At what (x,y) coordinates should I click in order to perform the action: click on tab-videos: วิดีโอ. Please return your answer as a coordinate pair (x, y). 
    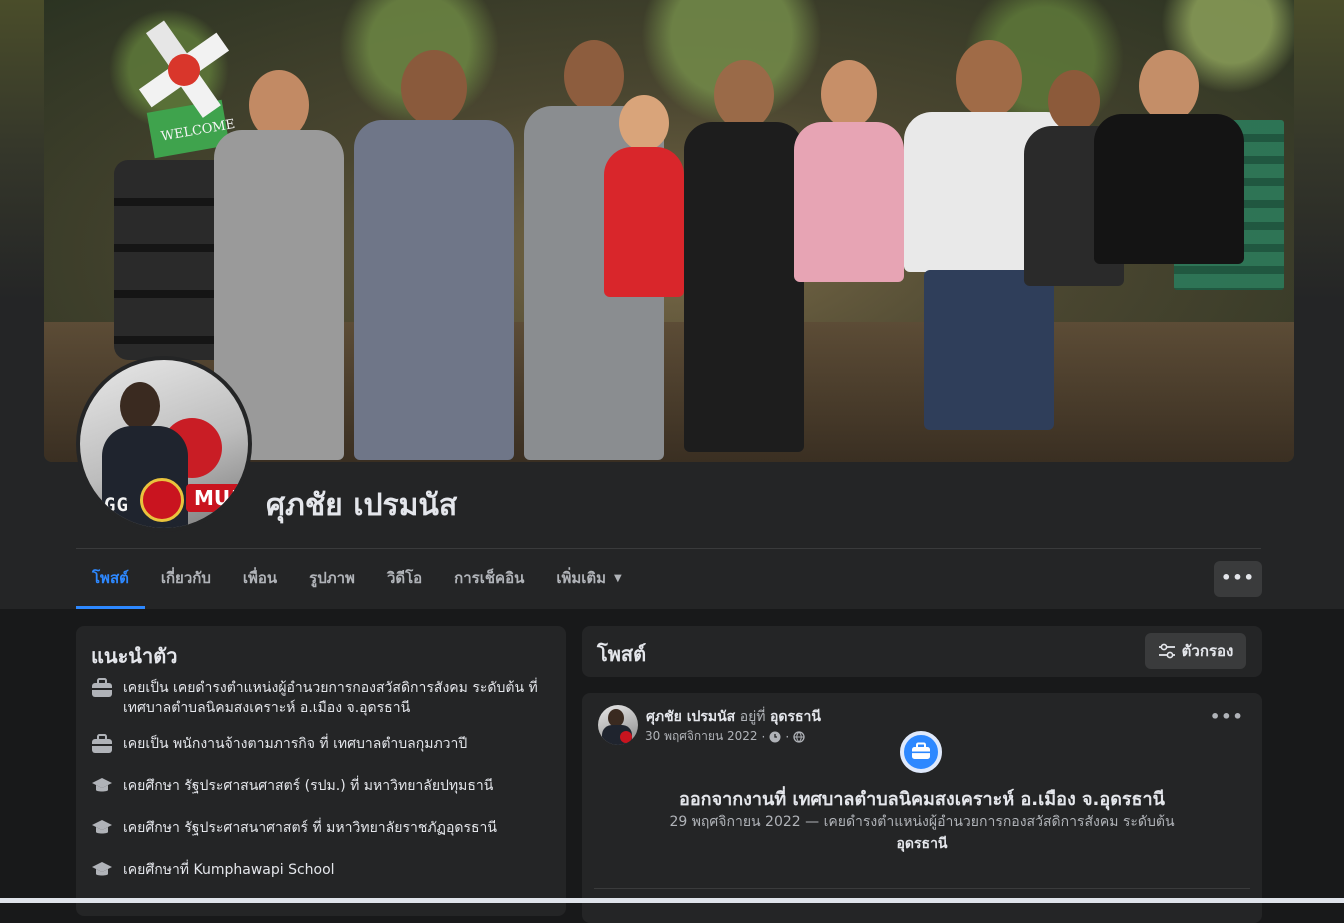
    Looking at the image, I should click on (404, 579).